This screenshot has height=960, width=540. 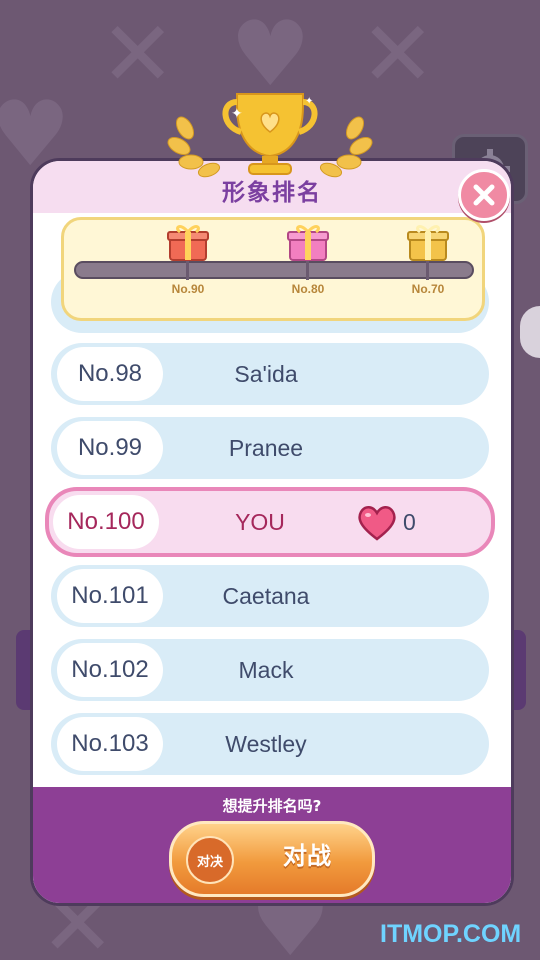 I want to click on battle-badge: 对决, so click(x=210, y=860).